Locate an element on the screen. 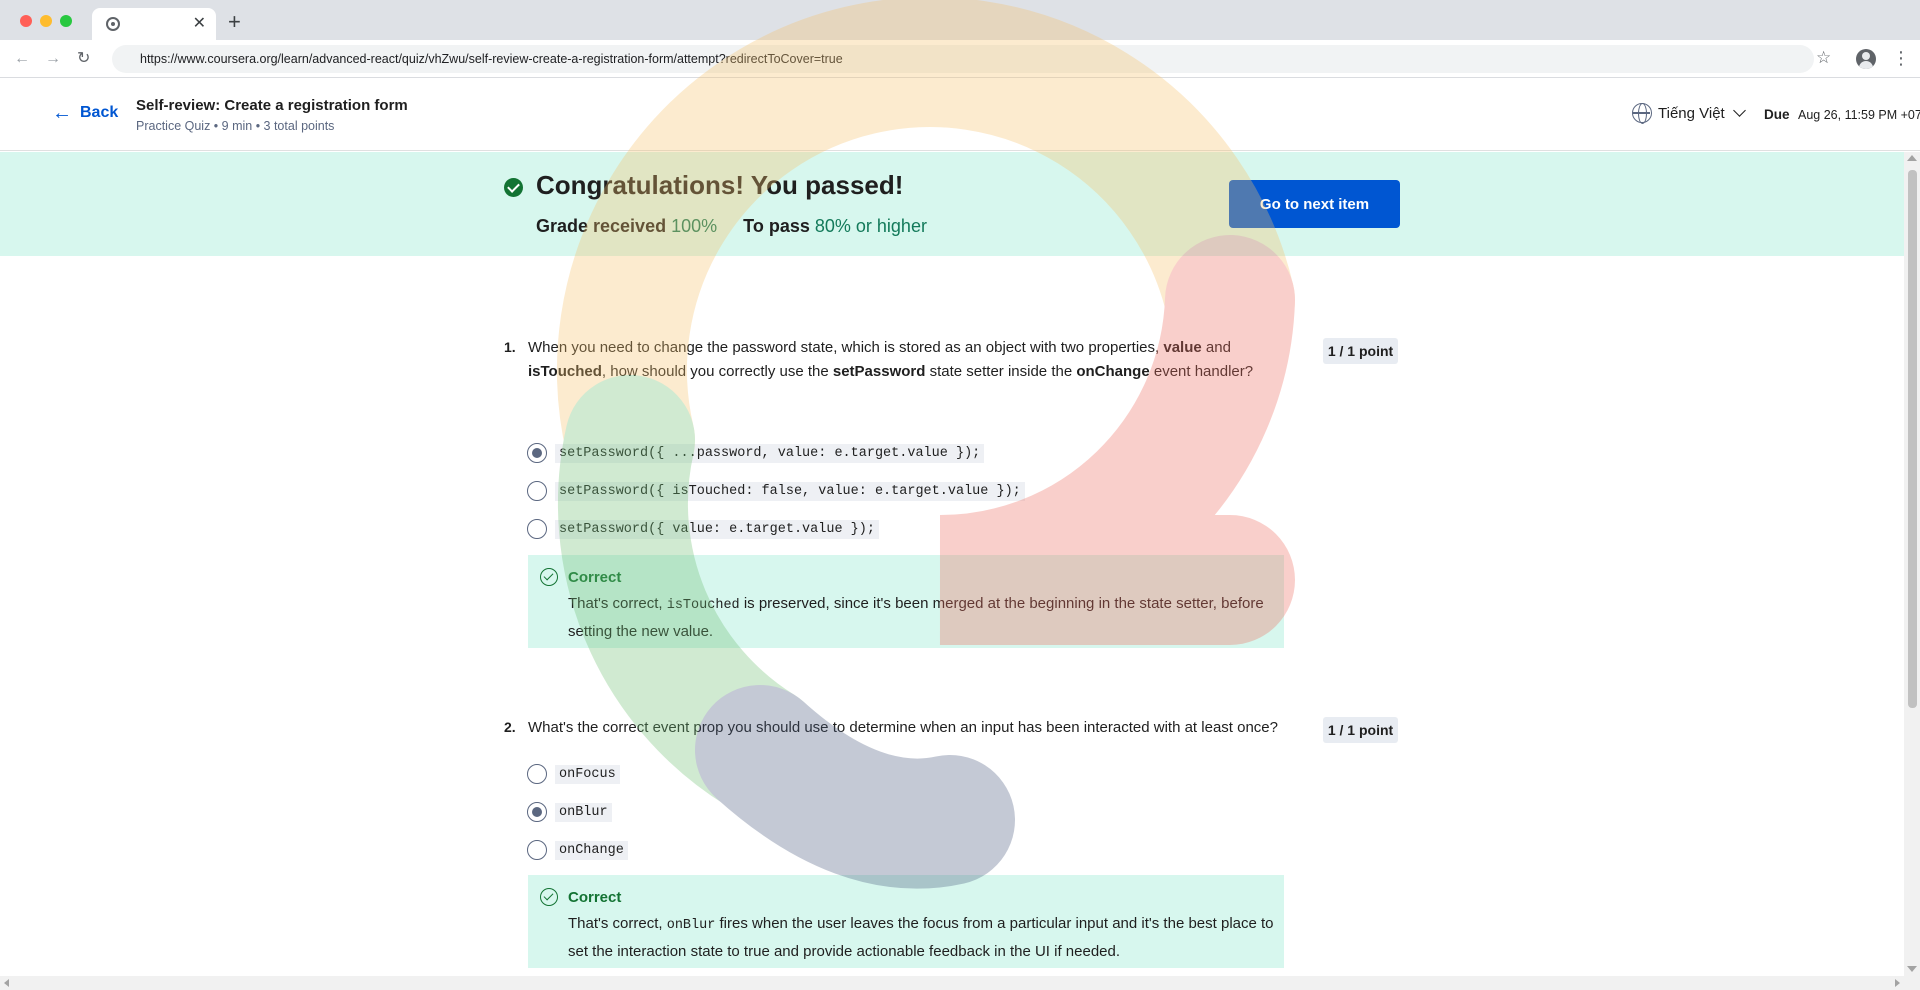  option-code: onChange is located at coordinates (591, 850).